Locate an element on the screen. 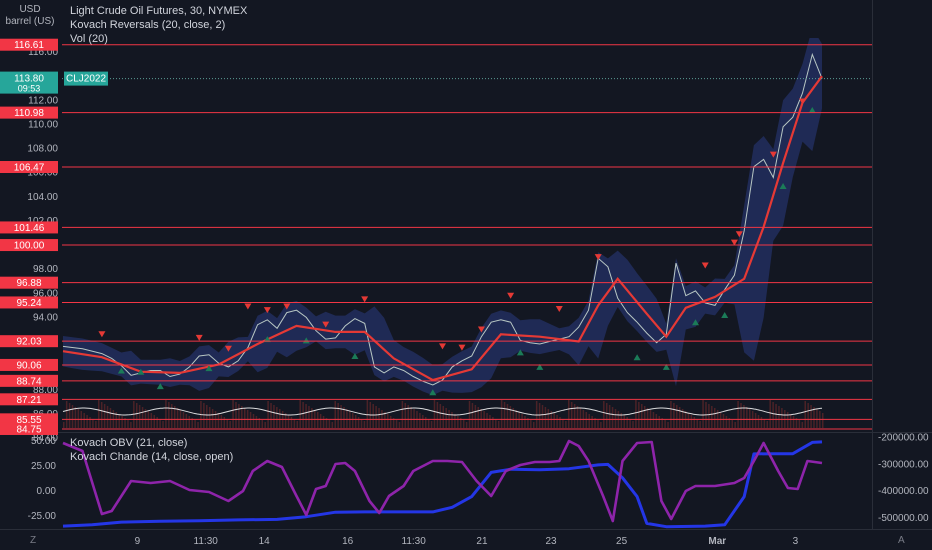 The width and height of the screenshot is (932, 550). time-tick-label: Mar is located at coordinates (717, 541).